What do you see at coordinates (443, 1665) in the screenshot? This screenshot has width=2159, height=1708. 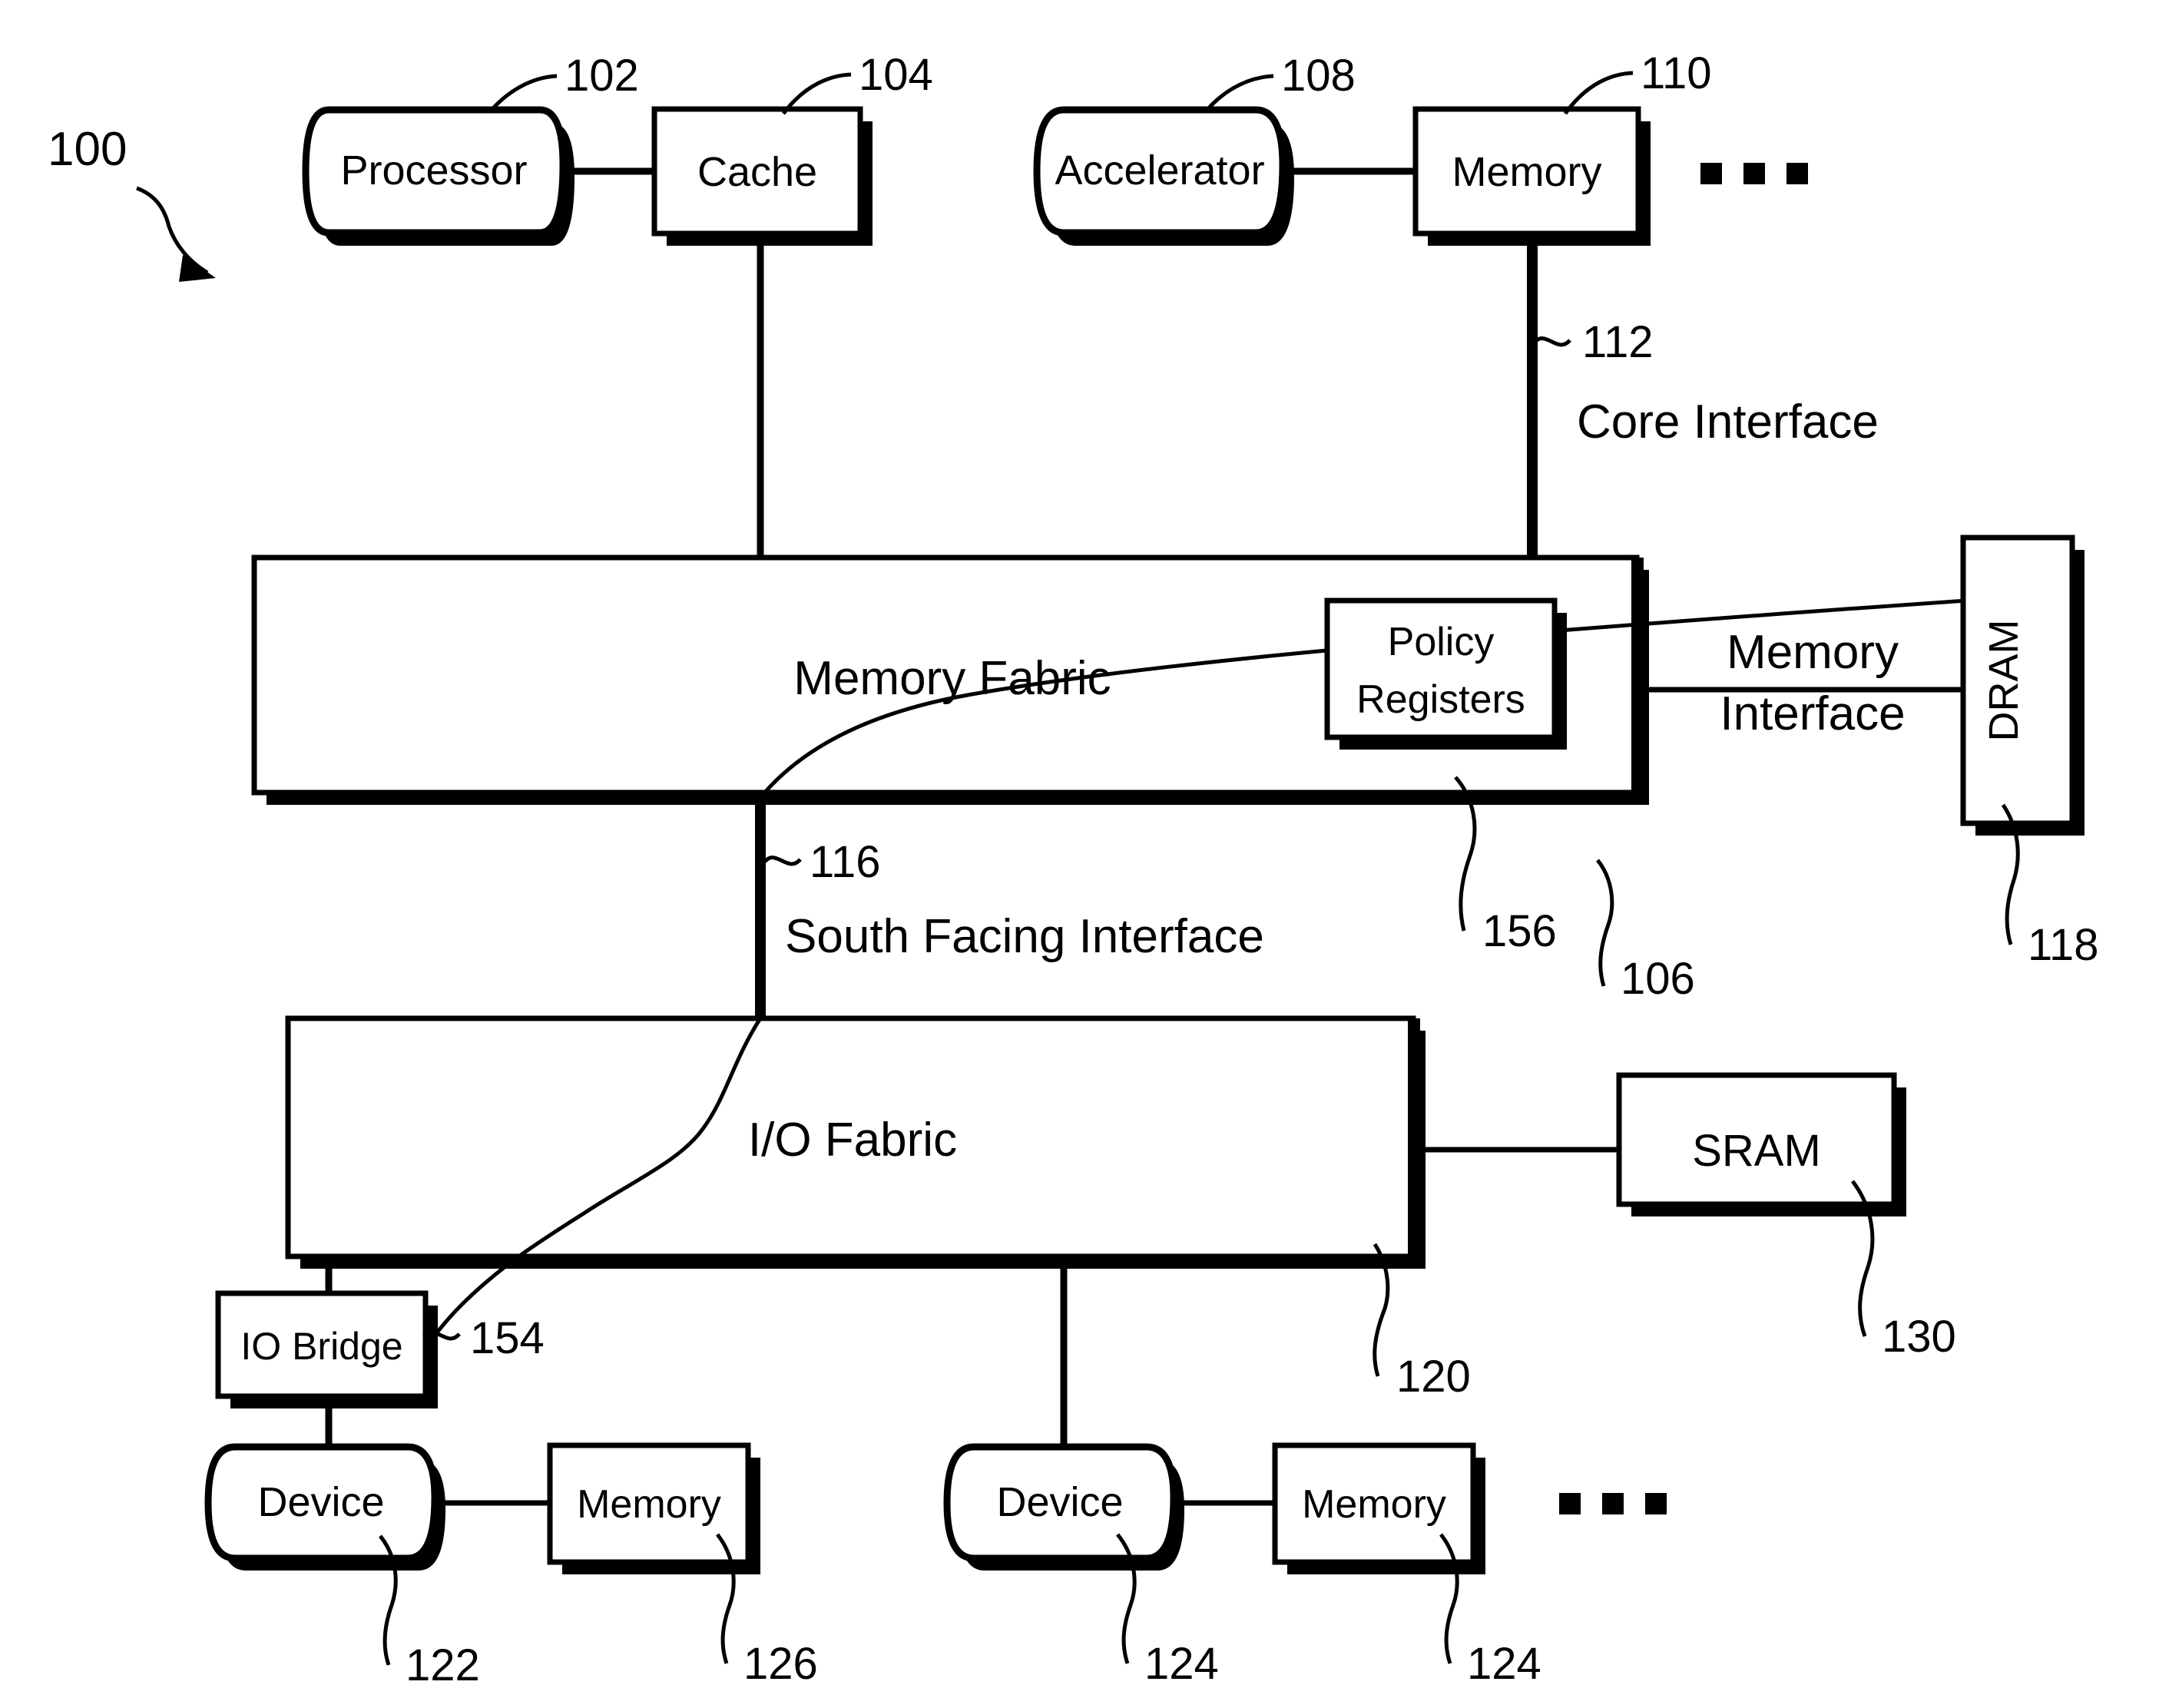 I see `device-1-ref-label: 122` at bounding box center [443, 1665].